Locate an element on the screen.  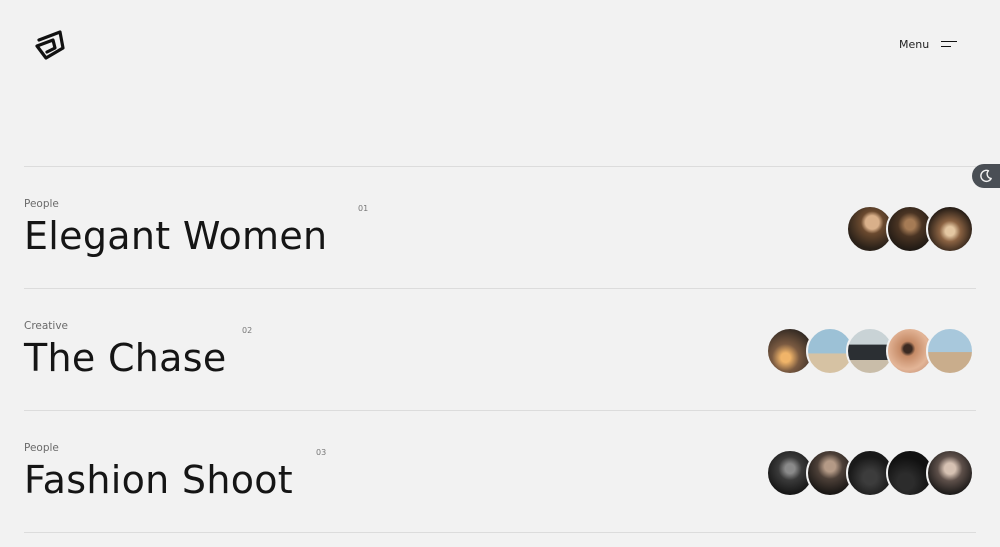
project-title: Elegant Women is located at coordinates (175, 236).